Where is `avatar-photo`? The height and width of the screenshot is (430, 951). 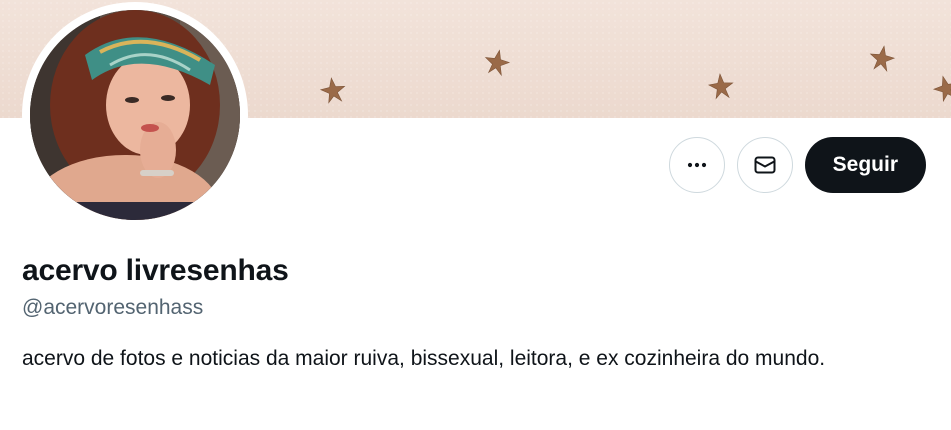 avatar-photo is located at coordinates (135, 115).